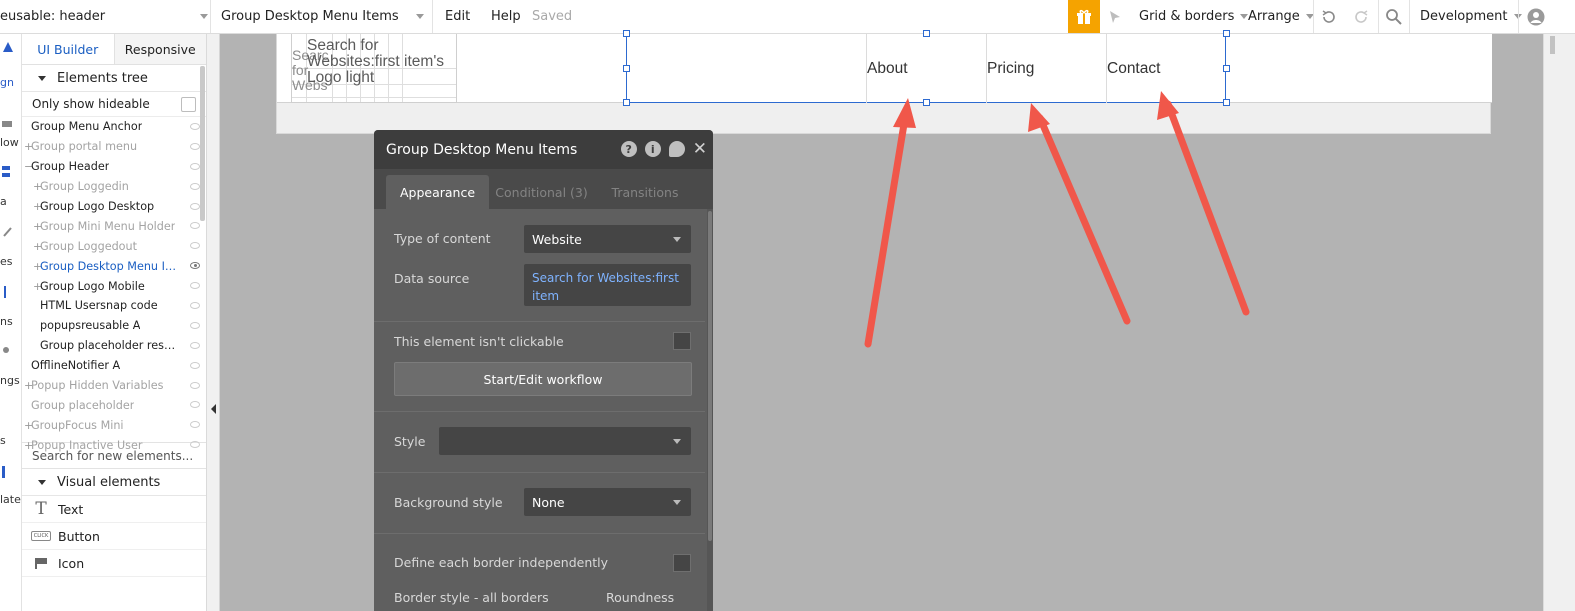  I want to click on property-editor-titlebar: Group Desktop Menu Items ? i ✕, so click(543, 149).